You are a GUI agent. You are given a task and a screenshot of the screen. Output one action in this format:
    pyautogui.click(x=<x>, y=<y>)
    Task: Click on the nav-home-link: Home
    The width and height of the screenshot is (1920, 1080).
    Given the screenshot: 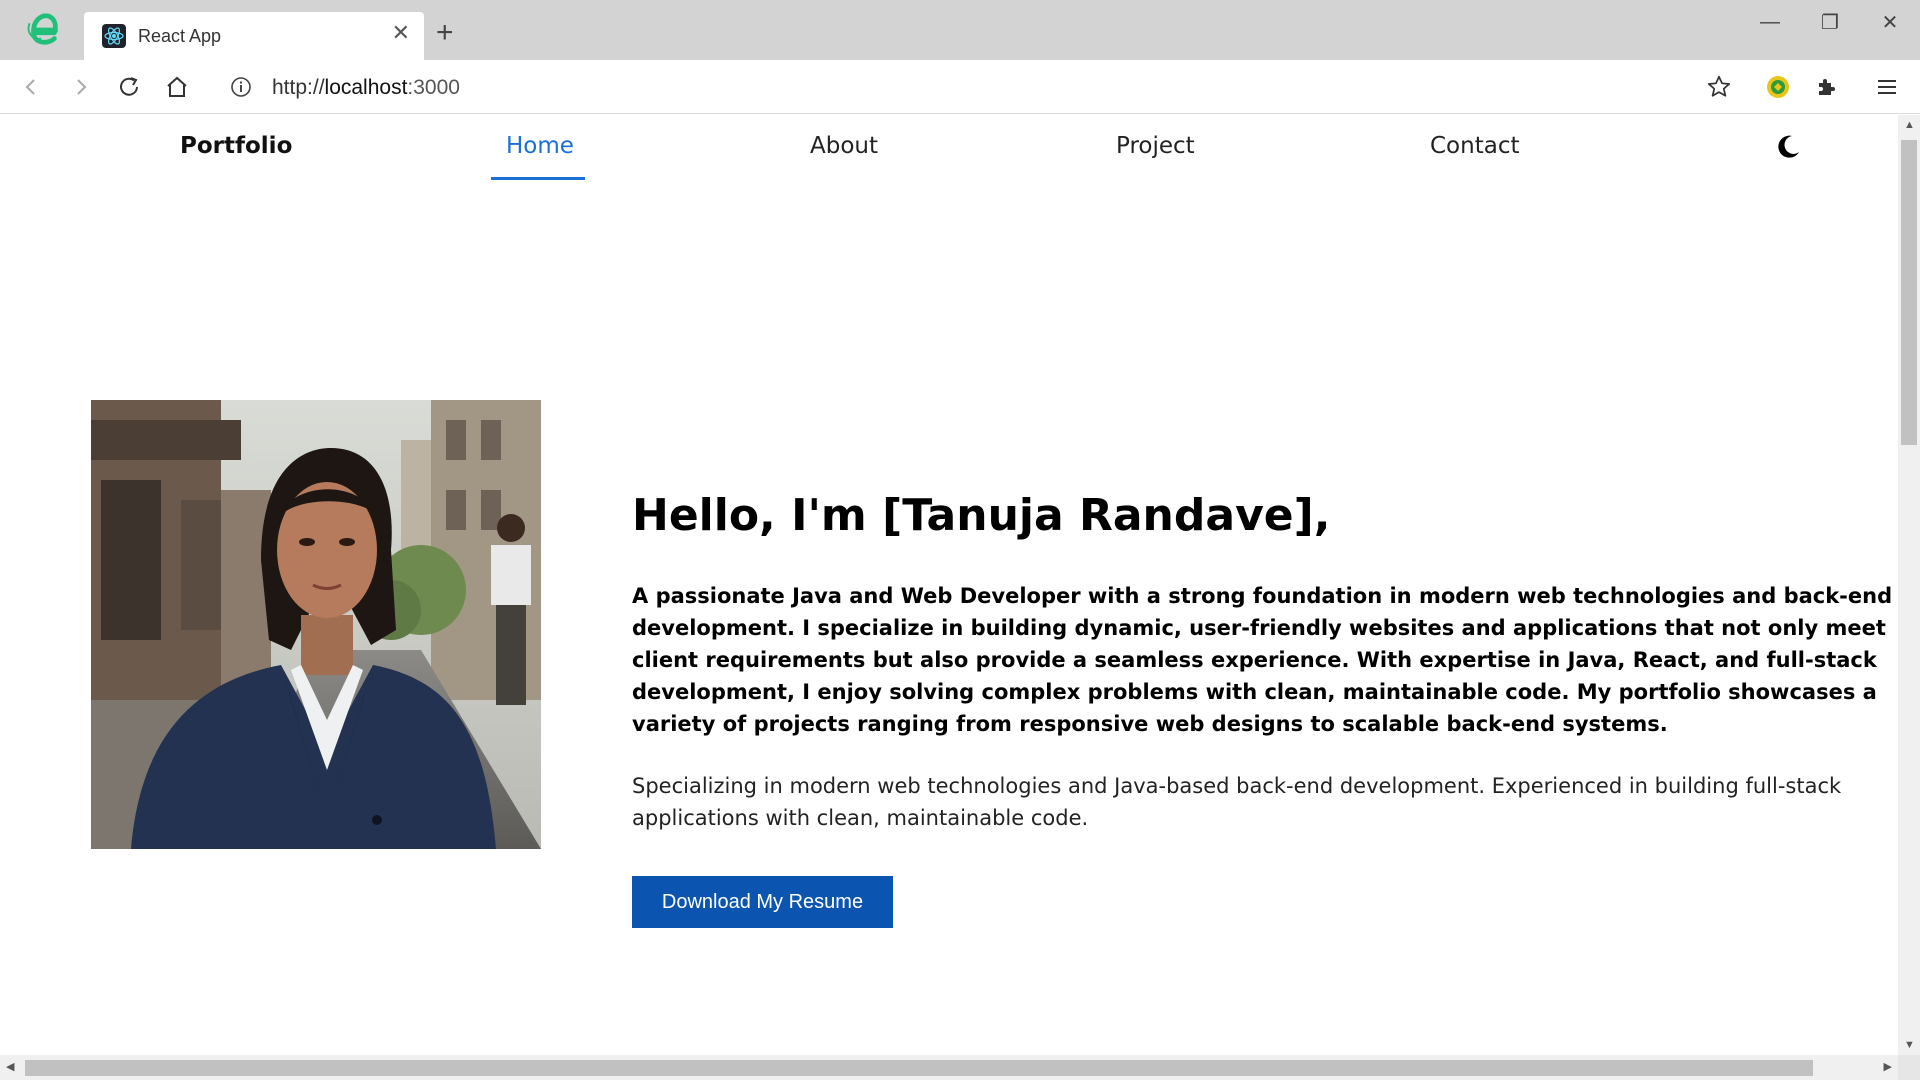 What is the action you would take?
    pyautogui.click(x=540, y=146)
    